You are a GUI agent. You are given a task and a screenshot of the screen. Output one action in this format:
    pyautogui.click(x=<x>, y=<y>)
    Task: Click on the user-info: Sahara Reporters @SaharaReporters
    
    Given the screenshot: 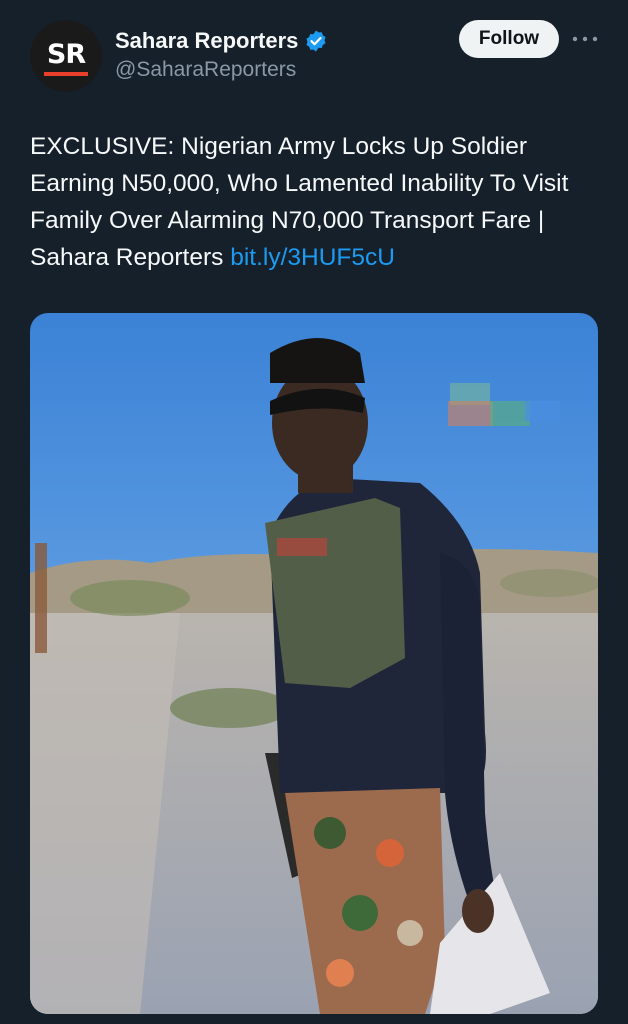 What is the action you would take?
    pyautogui.click(x=221, y=54)
    